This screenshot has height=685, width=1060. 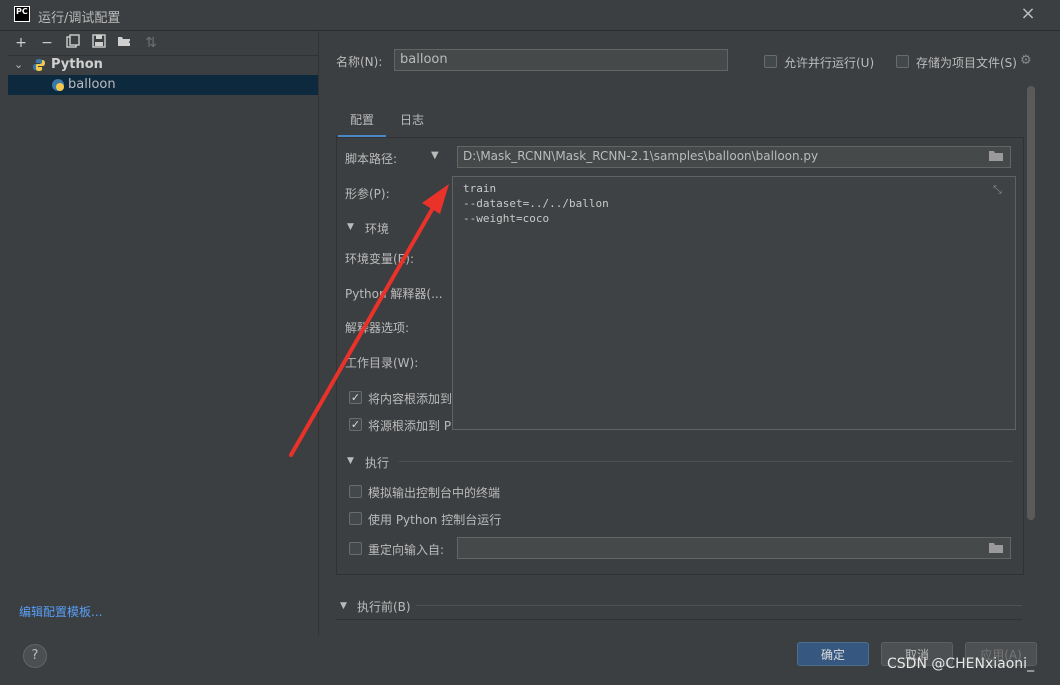 What do you see at coordinates (997, 190) in the screenshot?
I see `collapse-editor-icon: ⤡` at bounding box center [997, 190].